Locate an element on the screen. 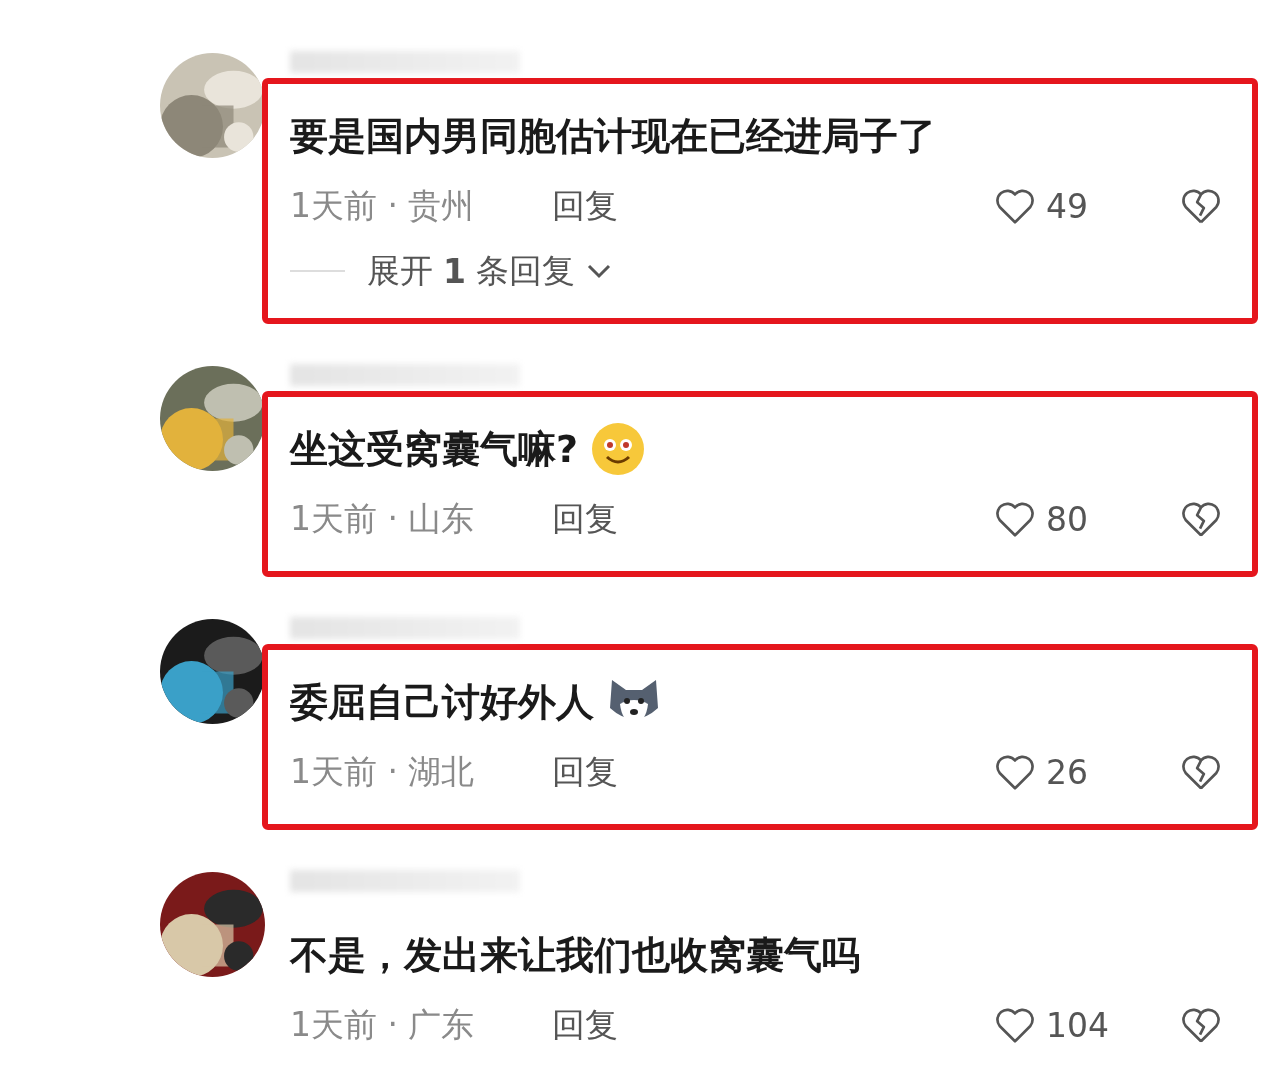 This screenshot has height=1078, width=1280. comment-text: 委屈自己讨好外人 is located at coordinates (442, 702).